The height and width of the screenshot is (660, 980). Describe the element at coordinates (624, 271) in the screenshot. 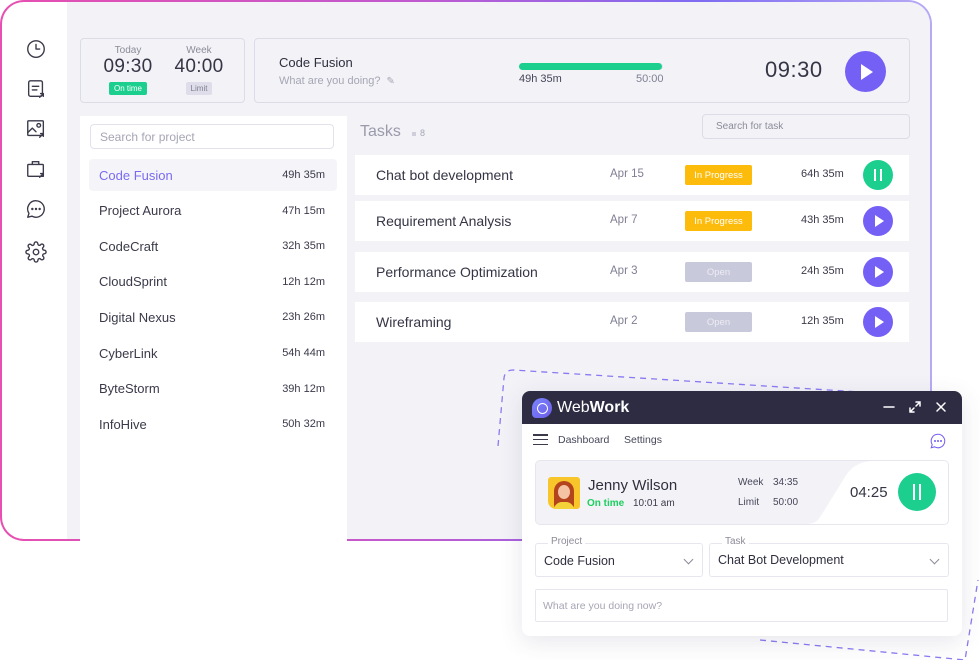

I see `task-date: Apr 3` at that location.